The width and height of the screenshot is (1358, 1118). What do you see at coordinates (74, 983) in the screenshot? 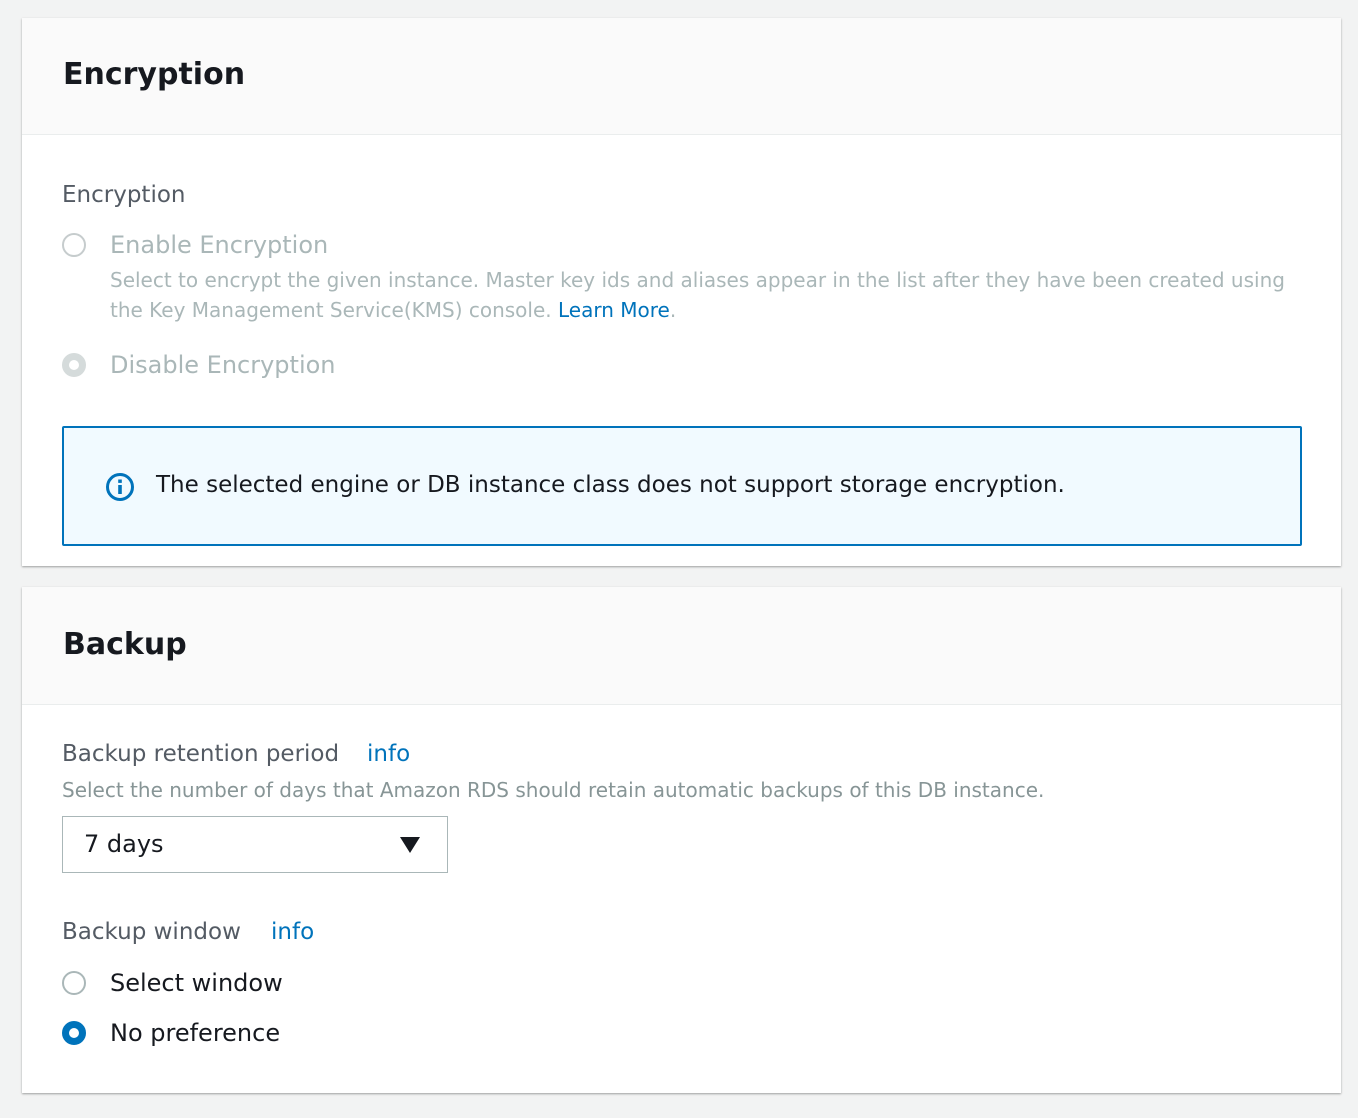
I see `select-window-radio` at bounding box center [74, 983].